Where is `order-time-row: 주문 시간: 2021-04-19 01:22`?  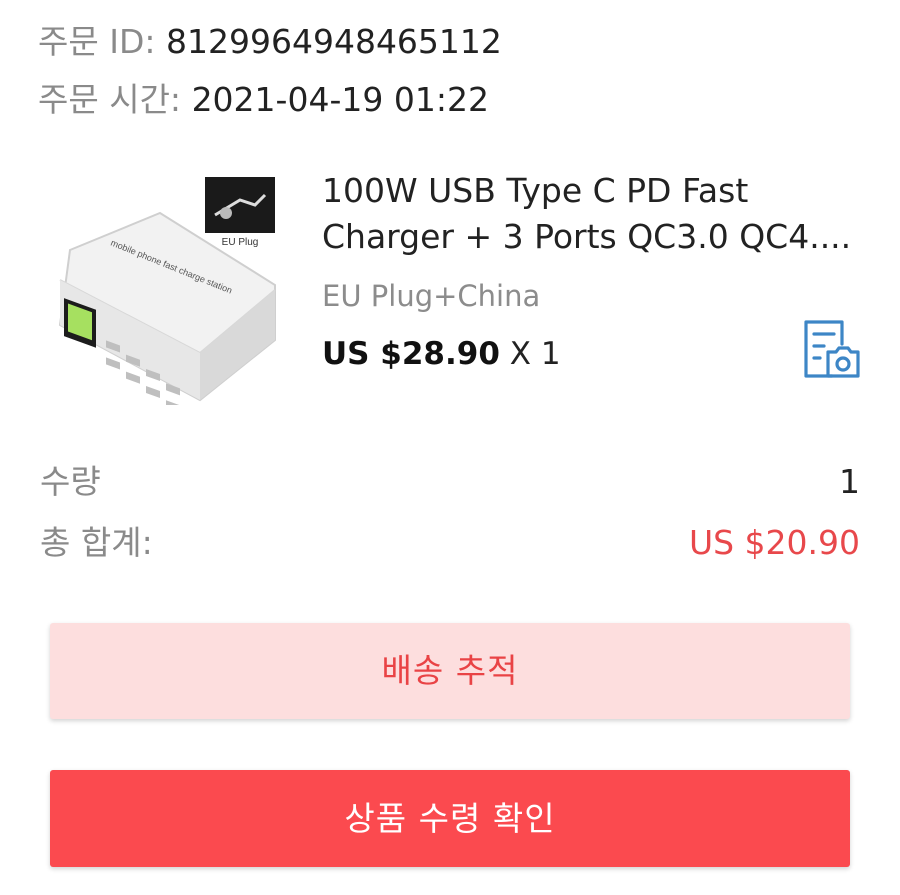
order-time-row: 주문 시간: 2021-04-19 01:22 is located at coordinates (263, 100).